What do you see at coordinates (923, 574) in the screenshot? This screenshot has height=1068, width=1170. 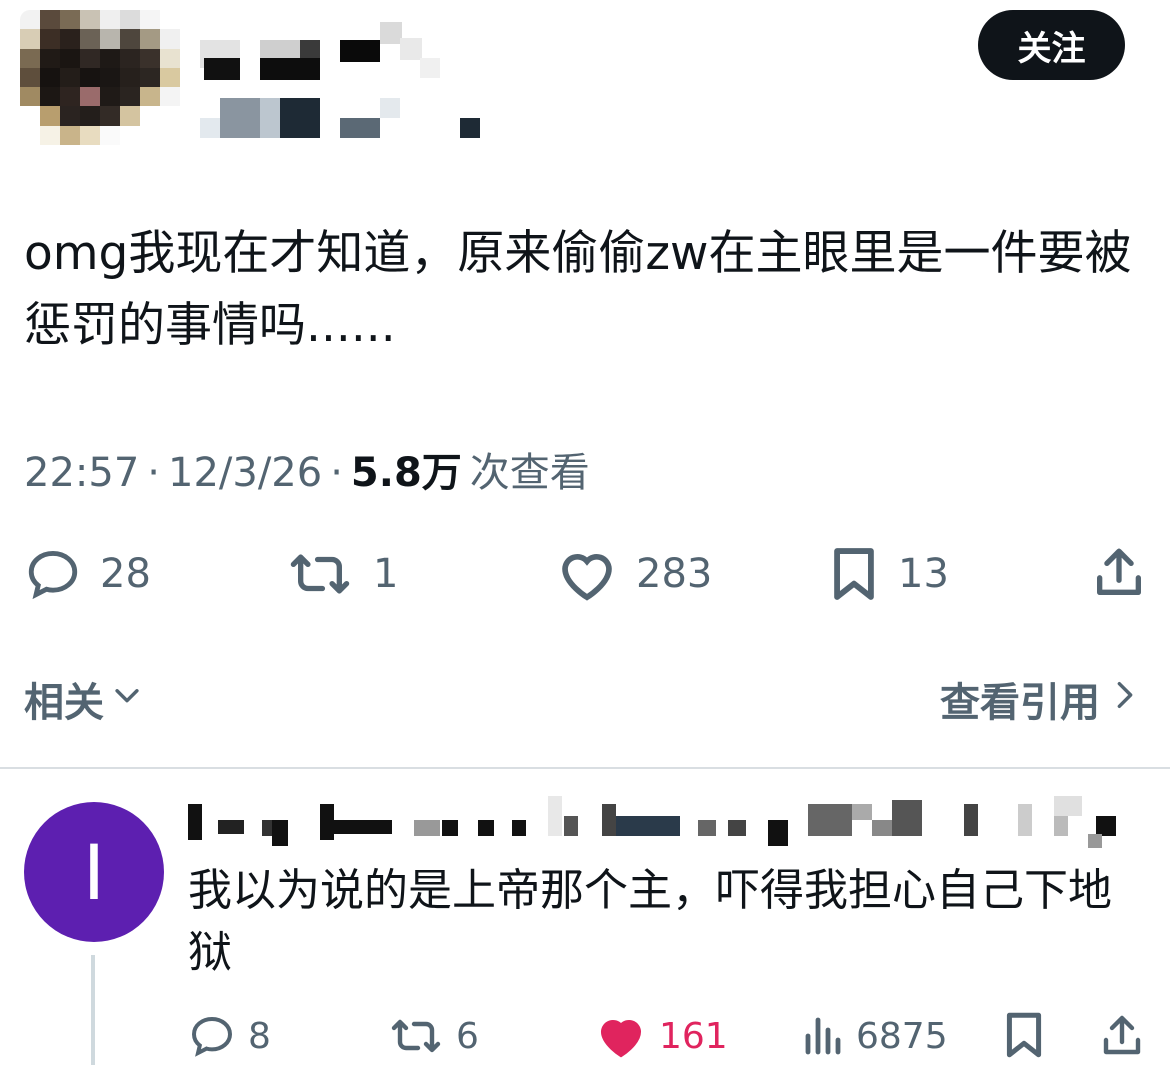 I see `bookmark-count: 13` at bounding box center [923, 574].